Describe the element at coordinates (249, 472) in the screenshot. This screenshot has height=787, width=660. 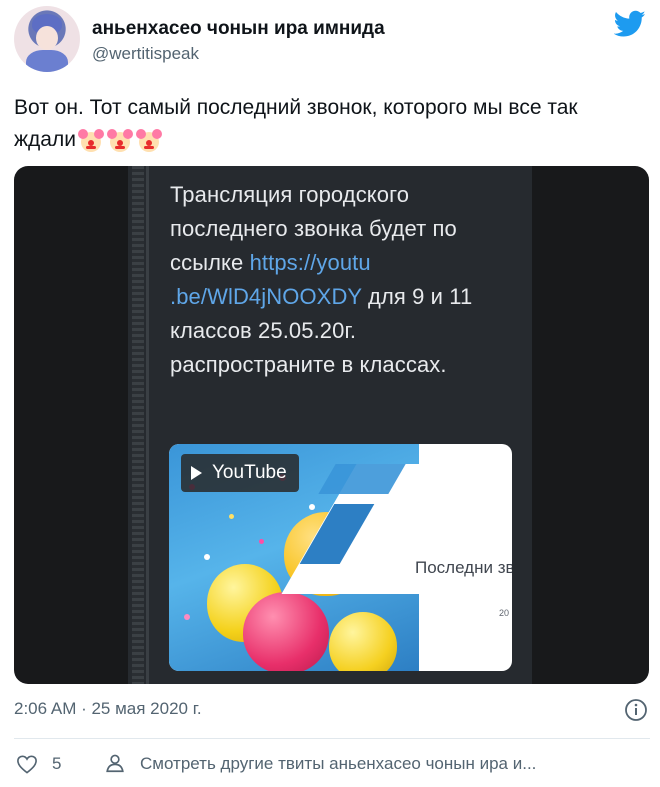
I see `youtube-label: YouTube` at that location.